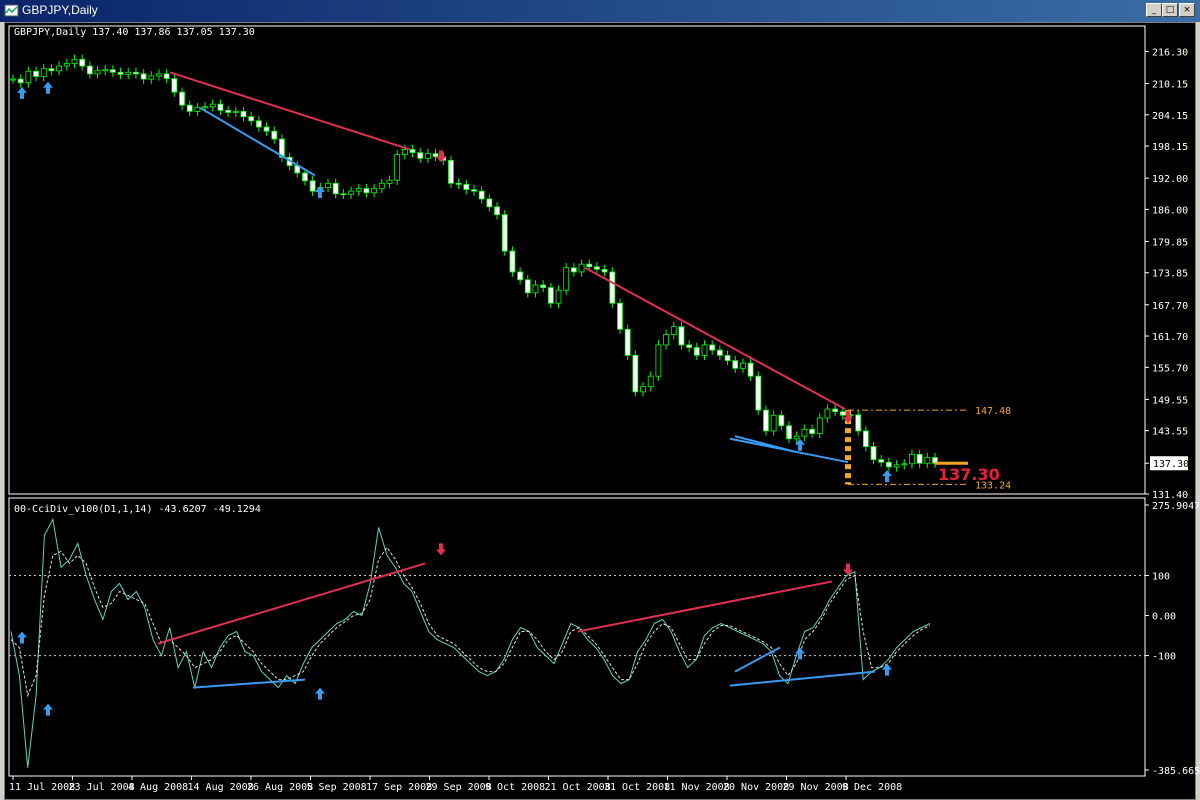  What do you see at coordinates (399, 787) in the screenshot?
I see `x-tick-label: 17 Sep 2008` at bounding box center [399, 787].